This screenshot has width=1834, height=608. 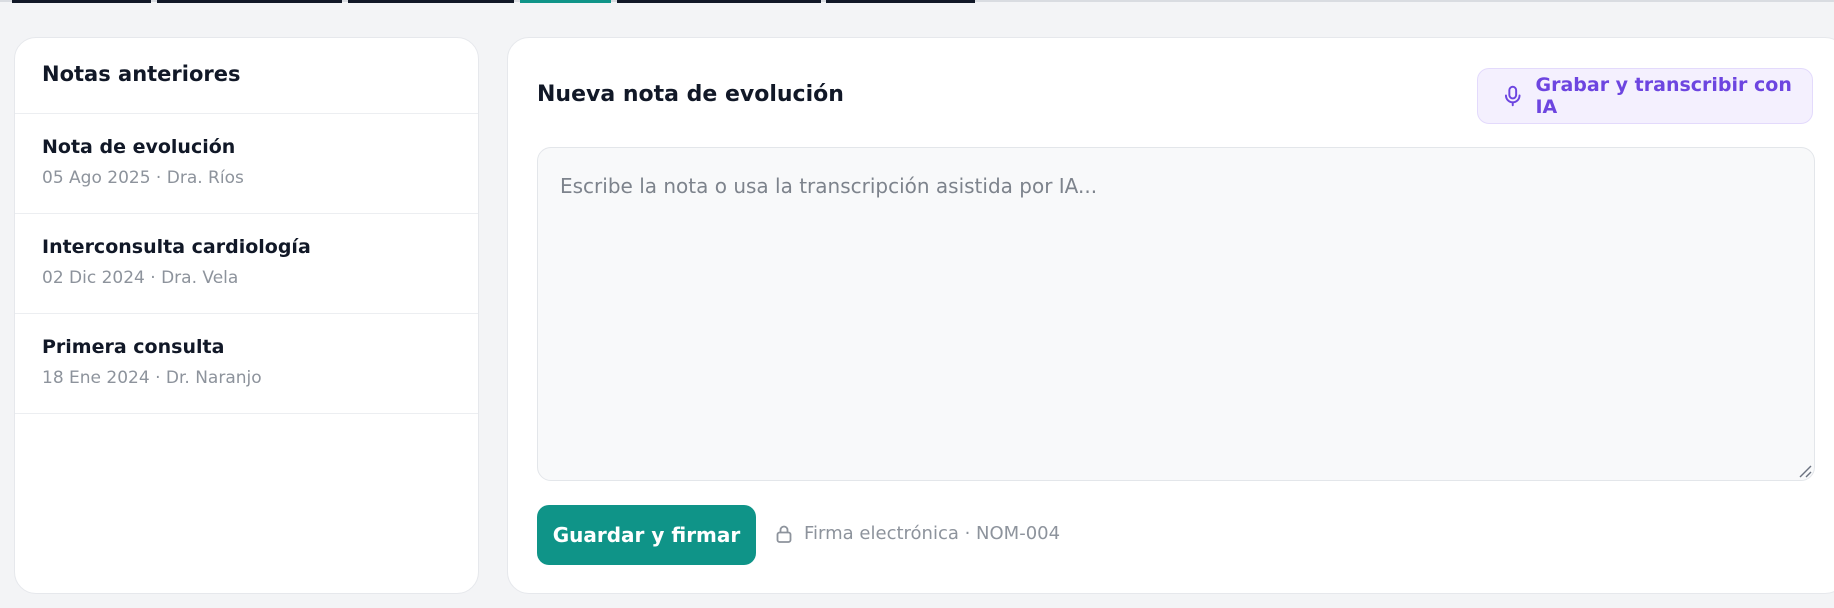 What do you see at coordinates (1663, 96) in the screenshot?
I see `ai-button-label: Grabar y transcribir con IA` at bounding box center [1663, 96].